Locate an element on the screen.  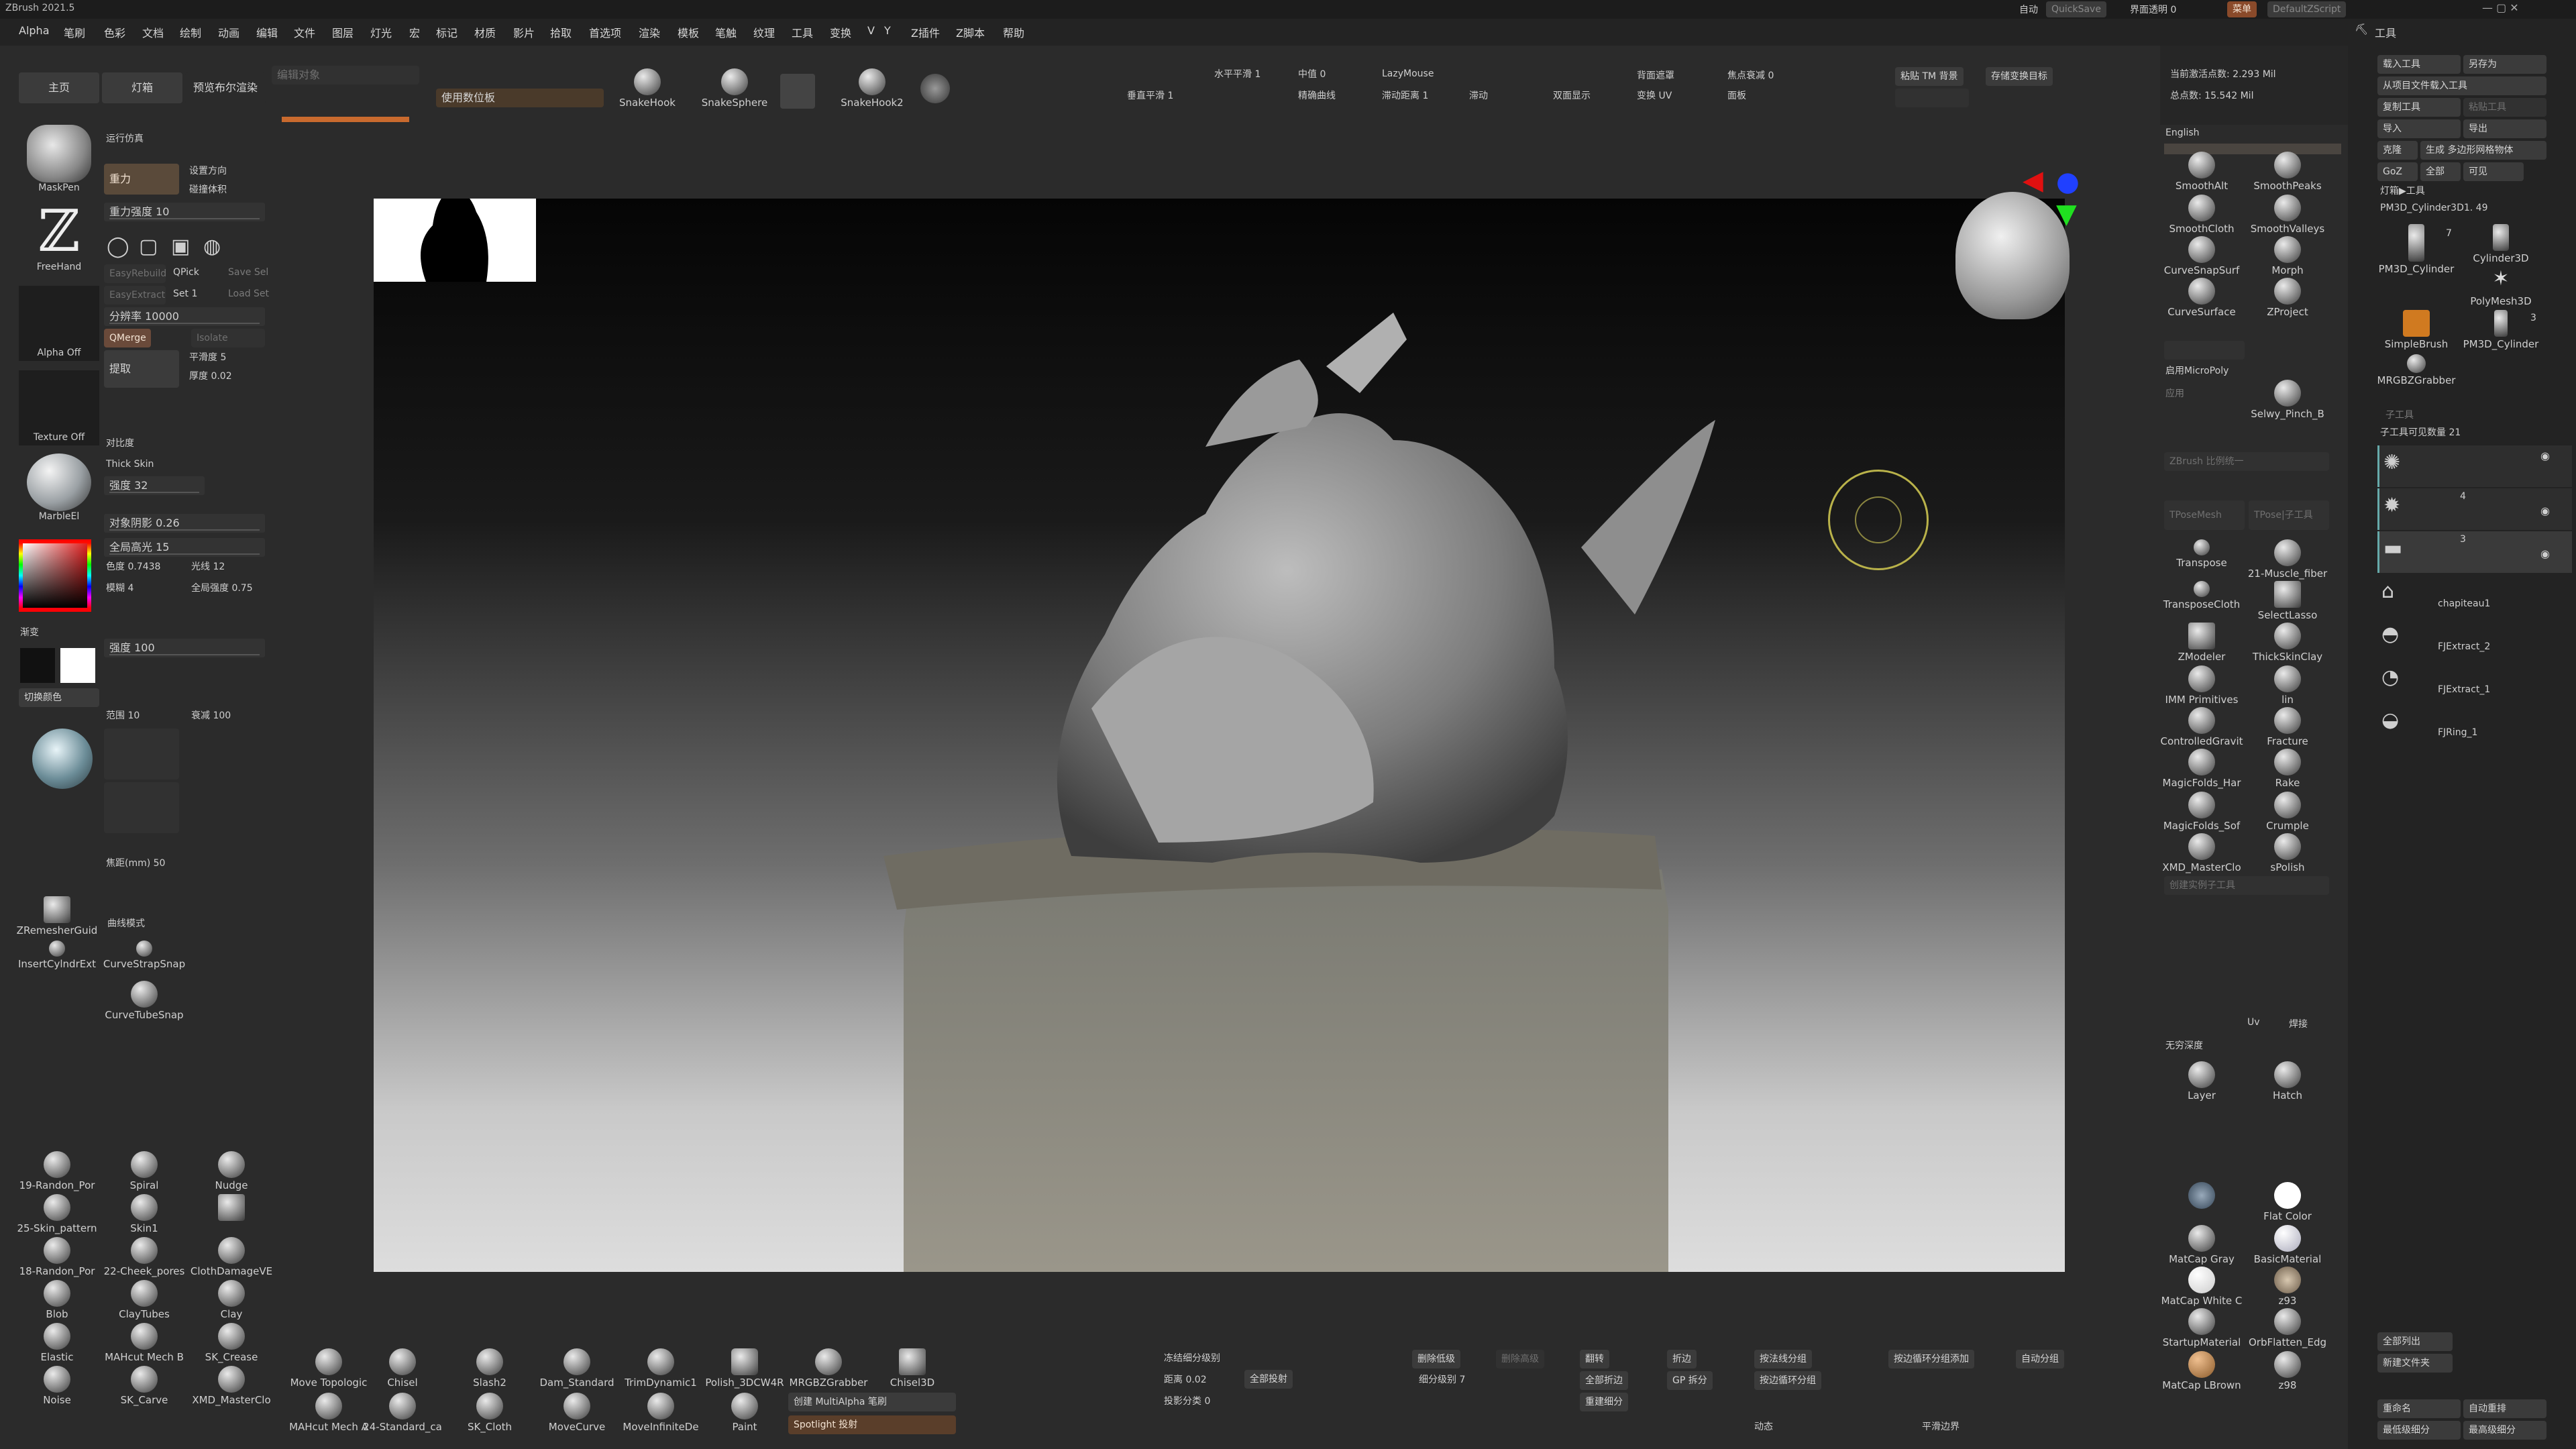
save-target-button: 存储变换目标 is located at coordinates (2019, 76).